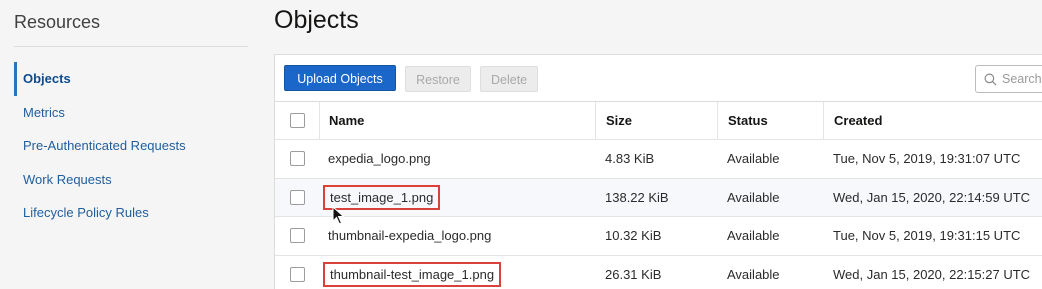 The image size is (1042, 289). Describe the element at coordinates (132, 213) in the screenshot. I see `sidebar-item-lifecycle-policy-rules: Lifecycle Policy Rules` at that location.